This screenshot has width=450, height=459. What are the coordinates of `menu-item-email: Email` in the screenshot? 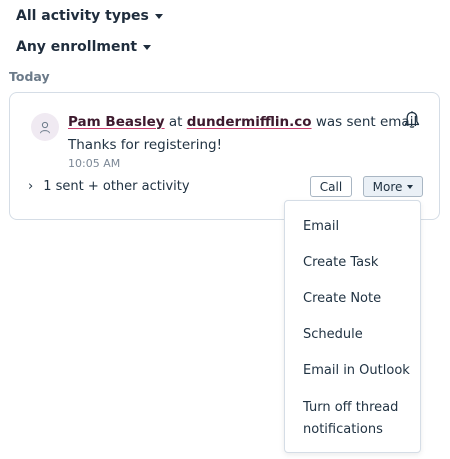 It's located at (358, 227).